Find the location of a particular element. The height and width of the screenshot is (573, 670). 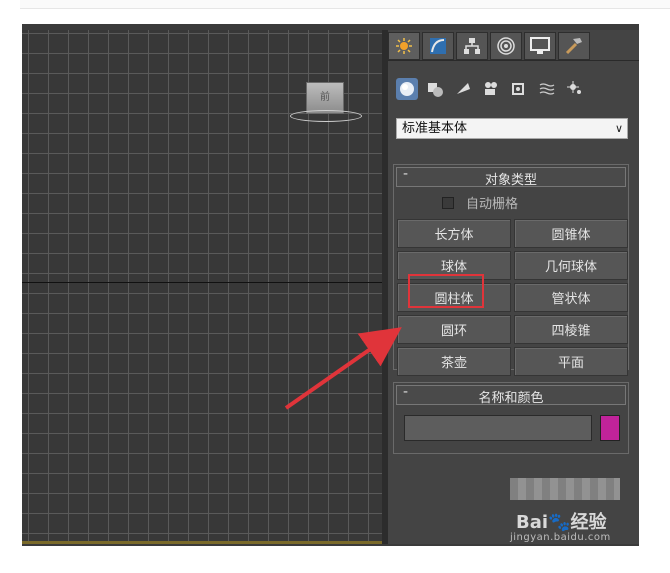

watermark-brand: Bai🐾经验 is located at coordinates (561, 522).